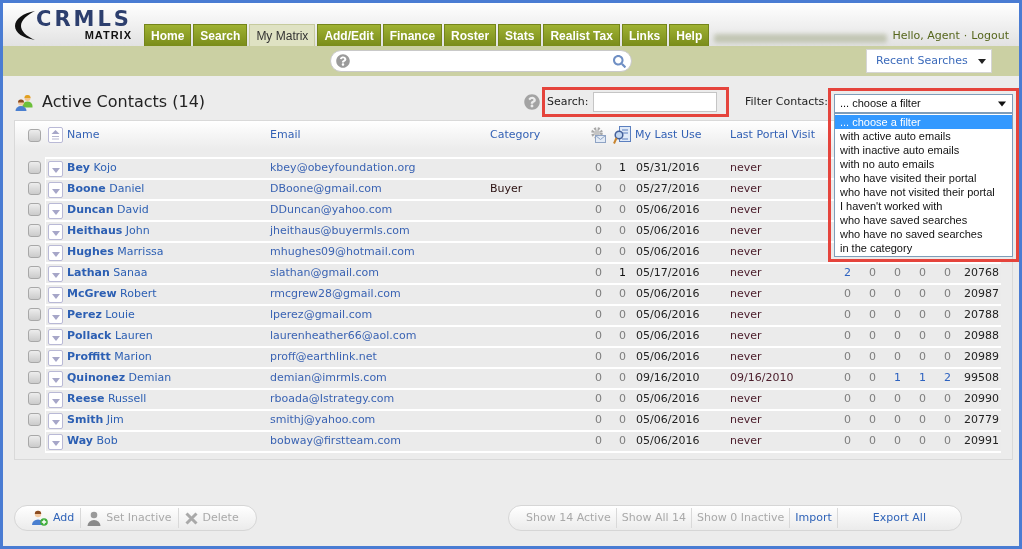  Describe the element at coordinates (581, 35) in the screenshot. I see `nav-tab: Realist Tax` at that location.